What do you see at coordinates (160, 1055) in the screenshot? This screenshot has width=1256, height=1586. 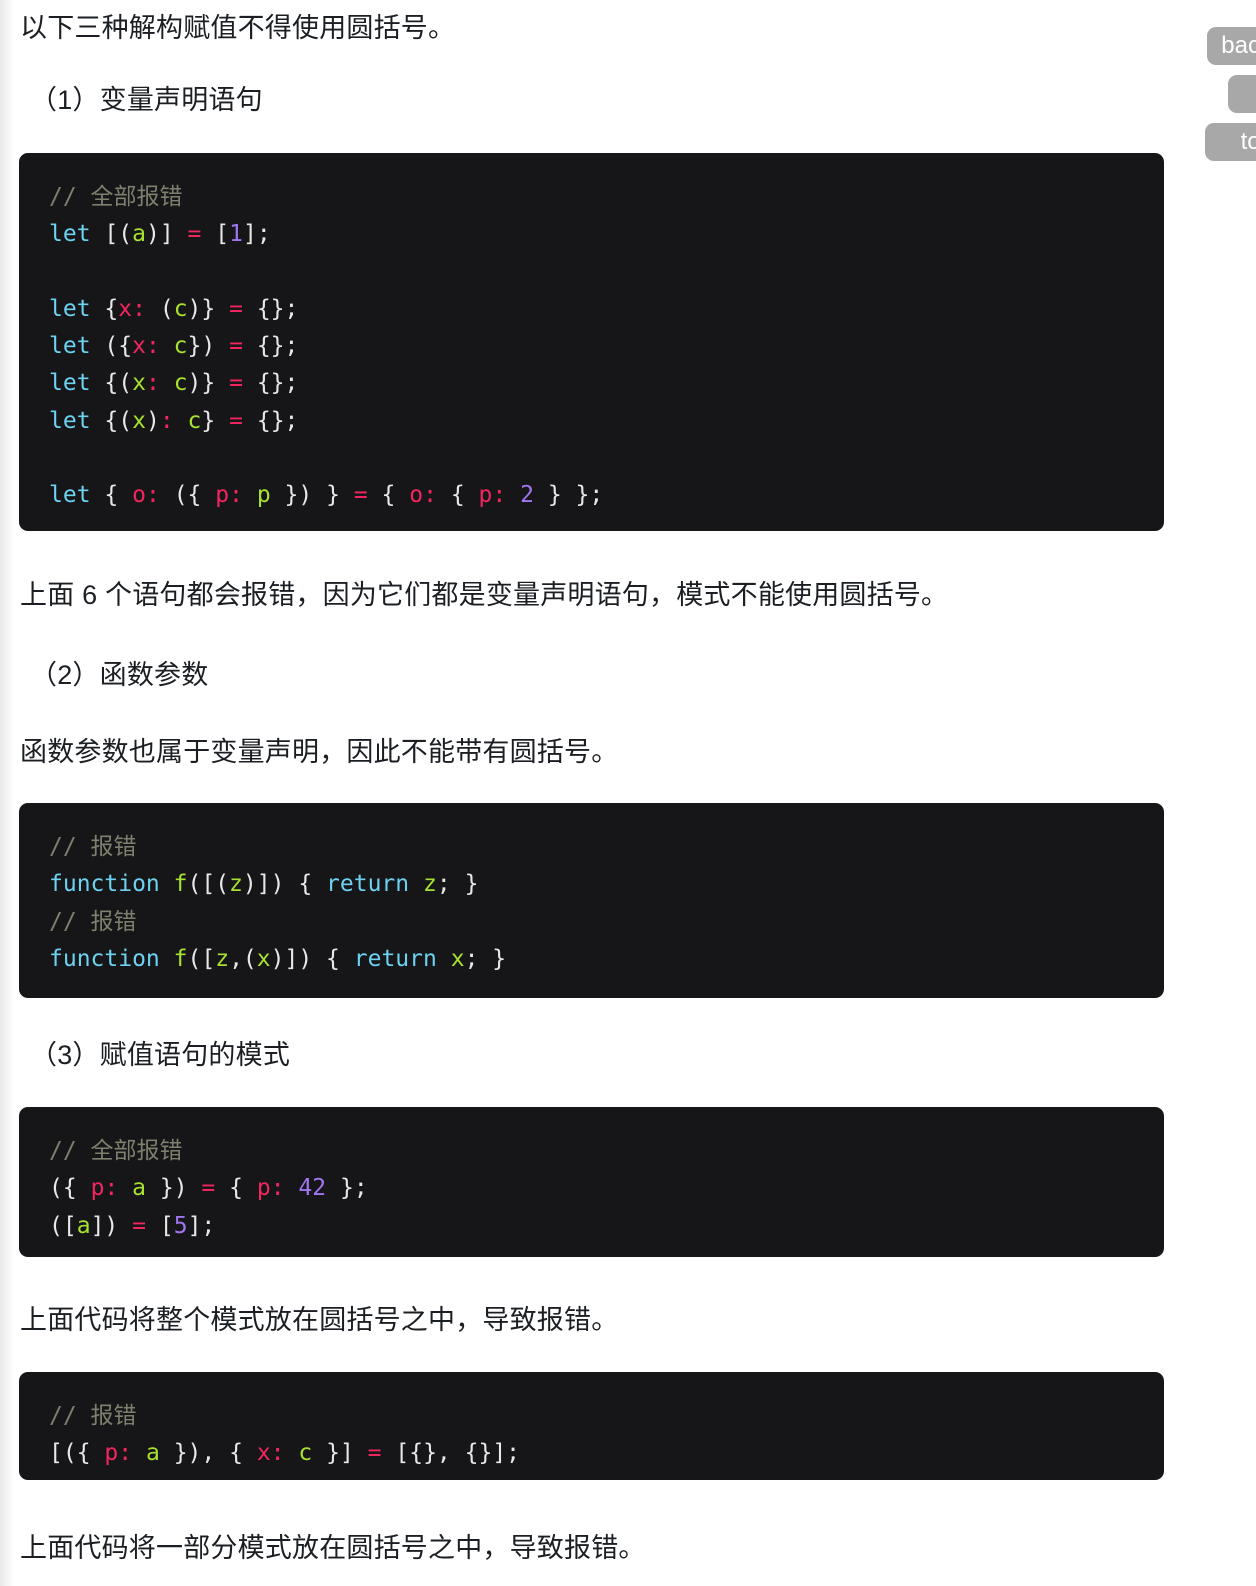 I see `section-3-heading: （3）赋值语句的模式` at bounding box center [160, 1055].